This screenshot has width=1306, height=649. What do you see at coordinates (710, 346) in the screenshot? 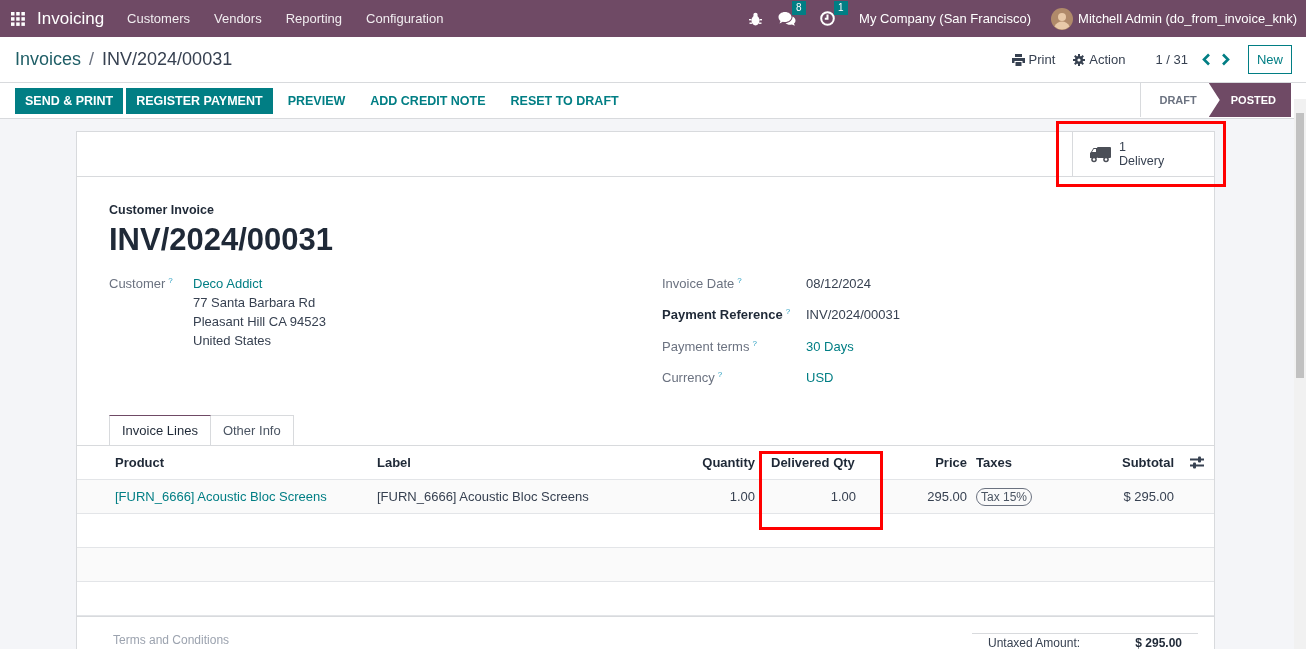
I see `field-label: Payment terms $^{?}$` at bounding box center [710, 346].